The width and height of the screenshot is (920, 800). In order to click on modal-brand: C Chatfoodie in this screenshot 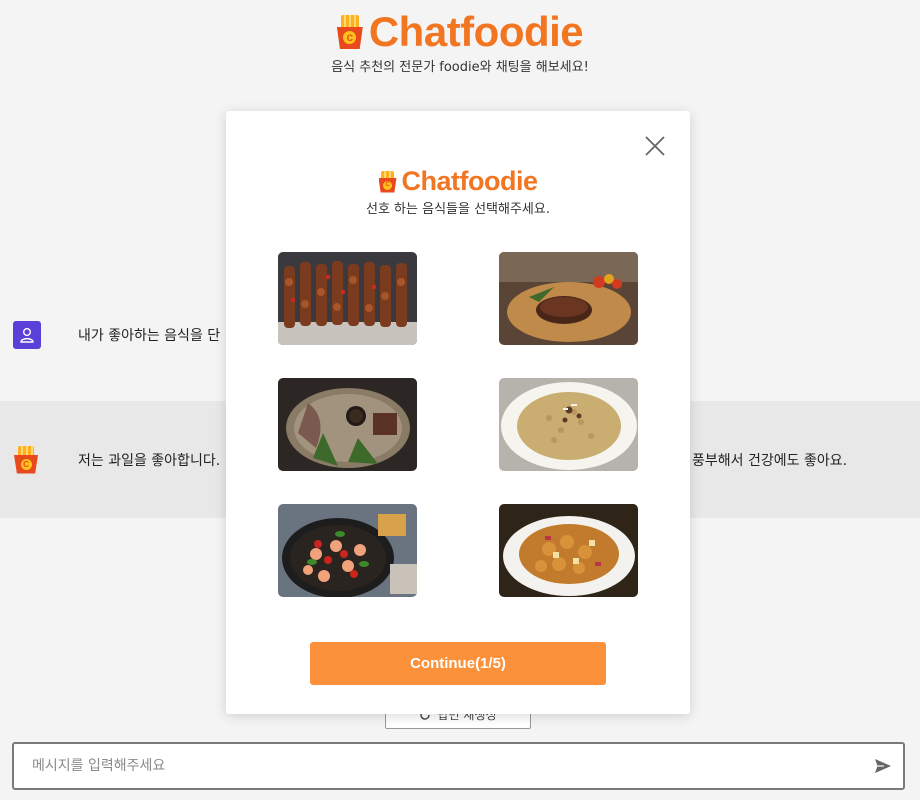, I will do `click(458, 181)`.